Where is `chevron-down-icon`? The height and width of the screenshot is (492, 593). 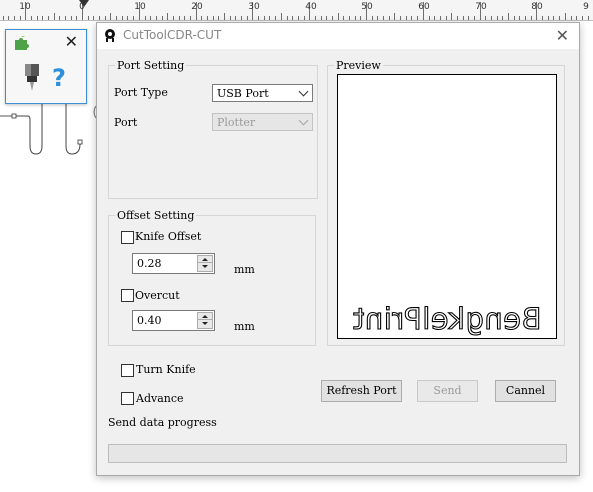 chevron-down-icon is located at coordinates (303, 91).